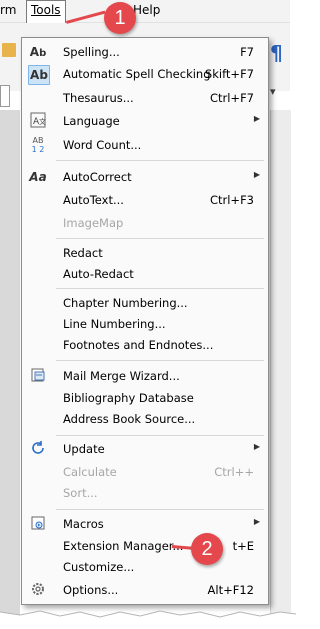 The image size is (320, 629). What do you see at coordinates (273, 91) in the screenshot?
I see `dropdown-arrow-icon: ▾` at bounding box center [273, 91].